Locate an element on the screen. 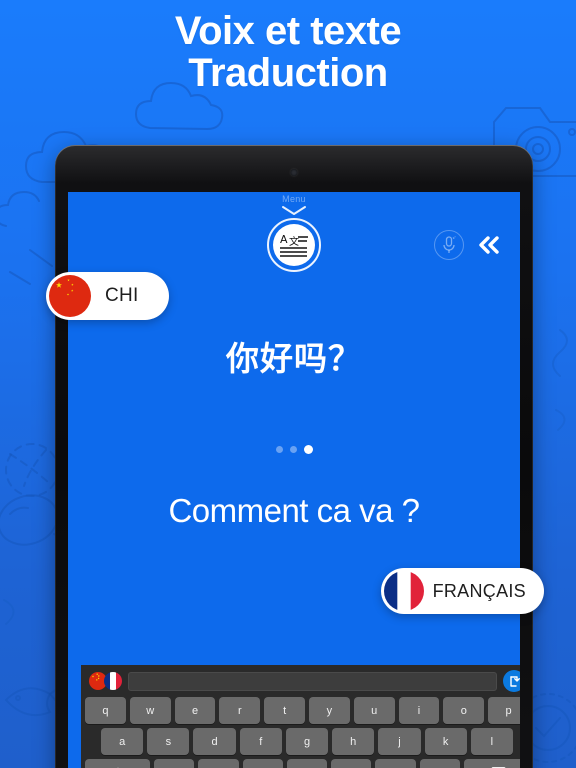 Image resolution: width=576 pixels, height=768 pixels. device-camera-icon is located at coordinates (294, 172).